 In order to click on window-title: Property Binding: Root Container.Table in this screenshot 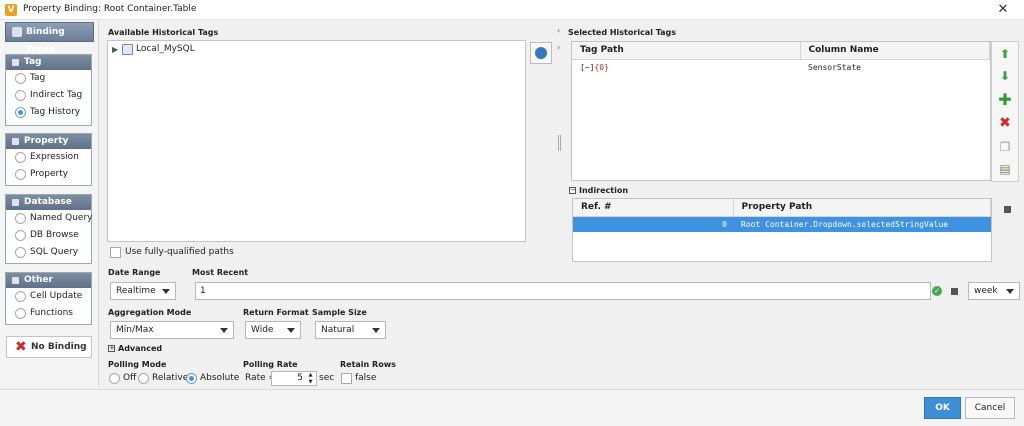, I will do `click(110, 9)`.